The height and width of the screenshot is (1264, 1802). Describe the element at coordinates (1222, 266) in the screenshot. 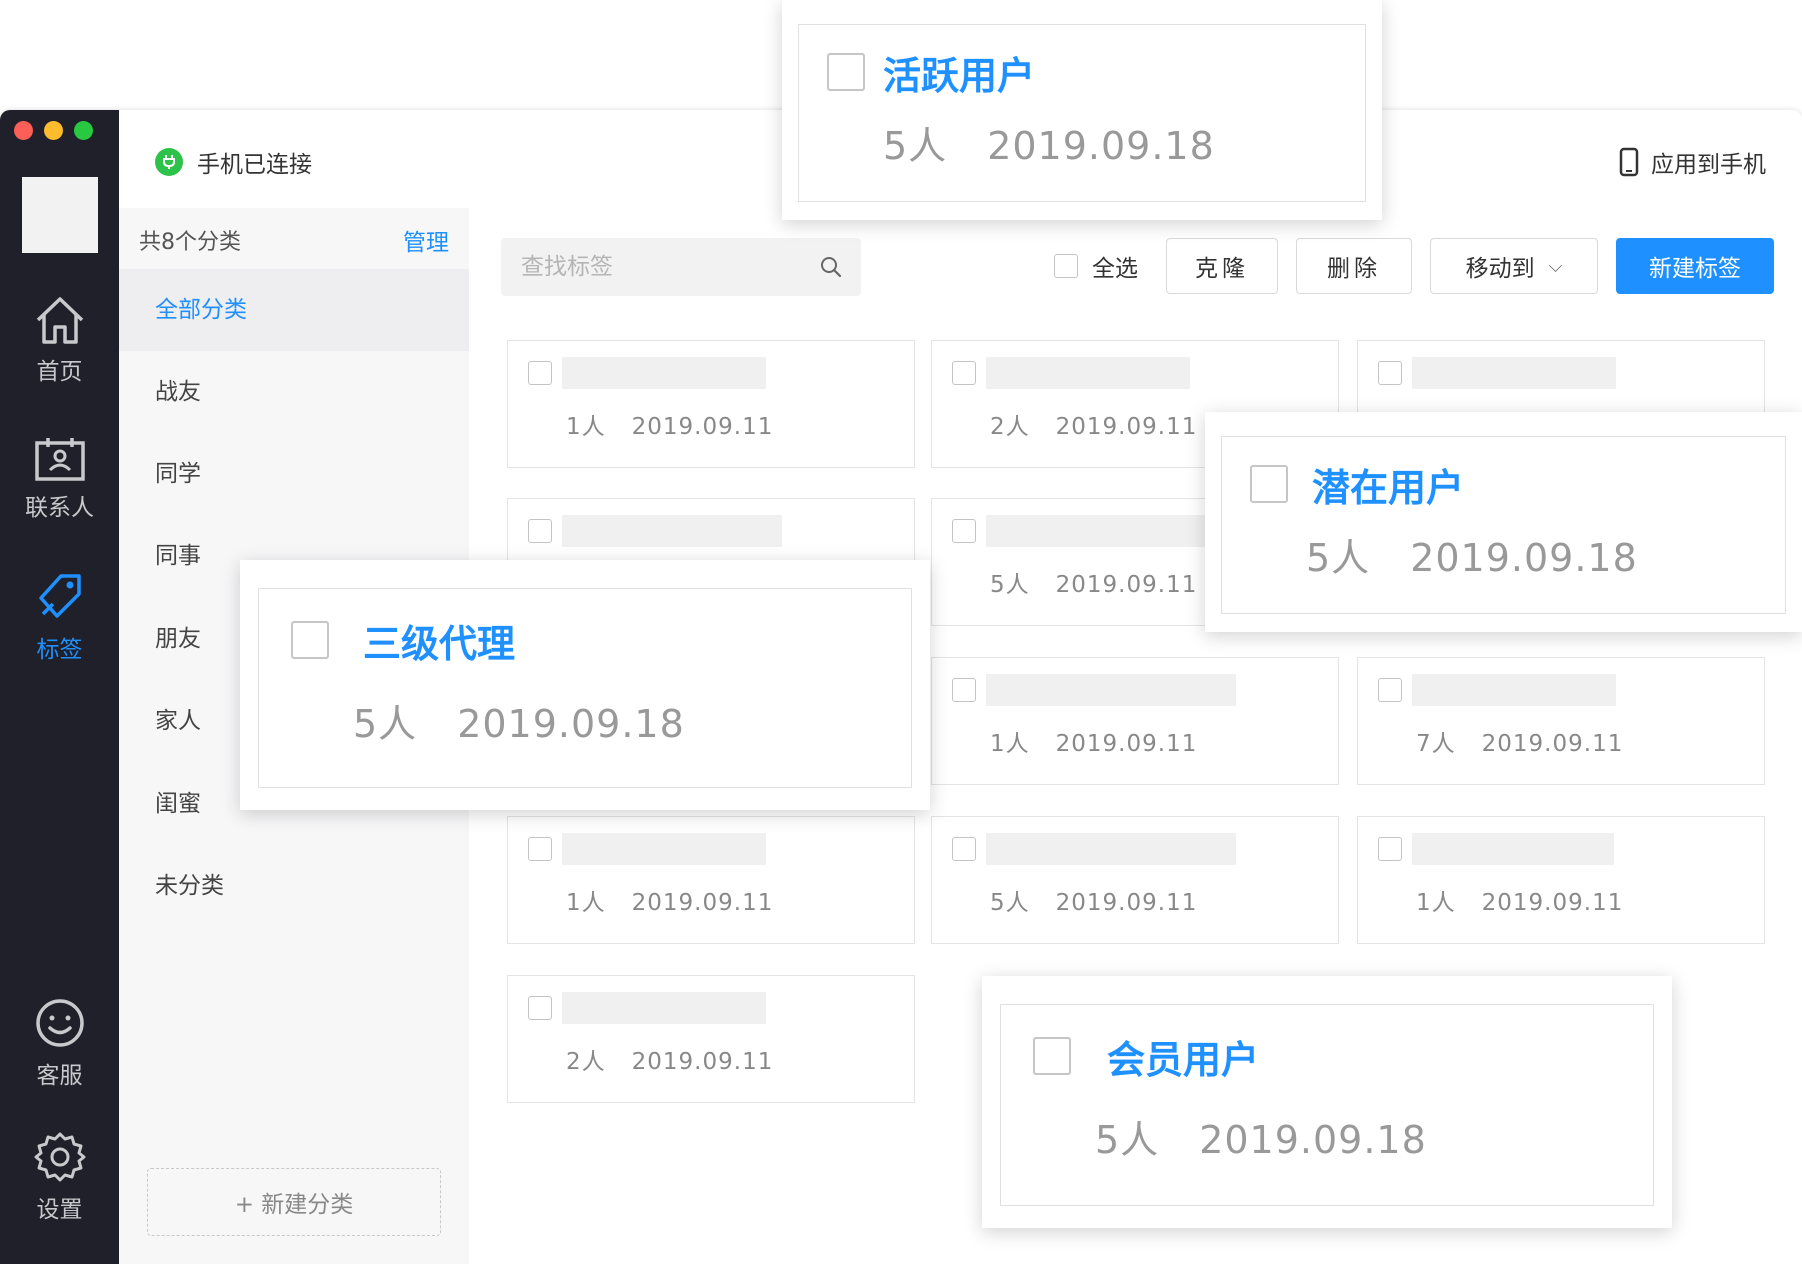

I see `clone-button: 克隆` at that location.